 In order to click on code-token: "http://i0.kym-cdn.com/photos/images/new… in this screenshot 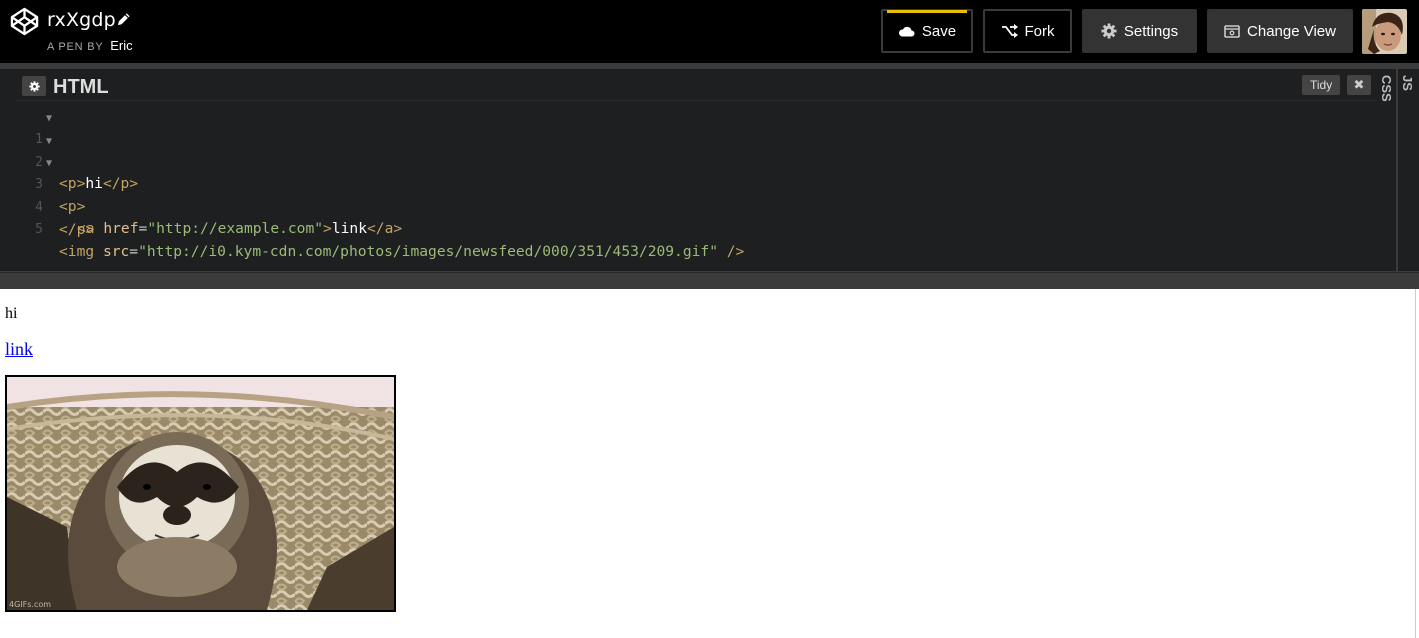, I will do `click(428, 251)`.